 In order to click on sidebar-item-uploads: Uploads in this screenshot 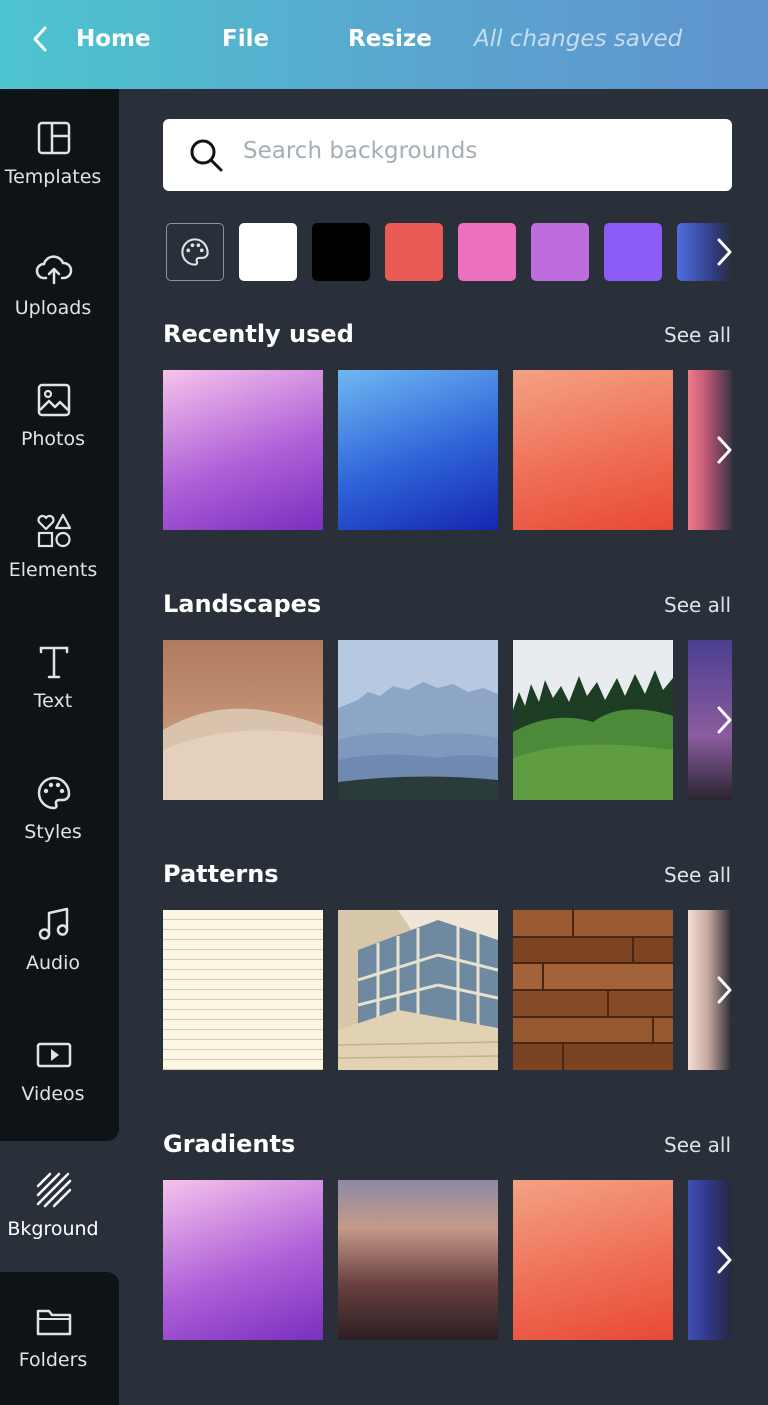, I will do `click(59, 285)`.